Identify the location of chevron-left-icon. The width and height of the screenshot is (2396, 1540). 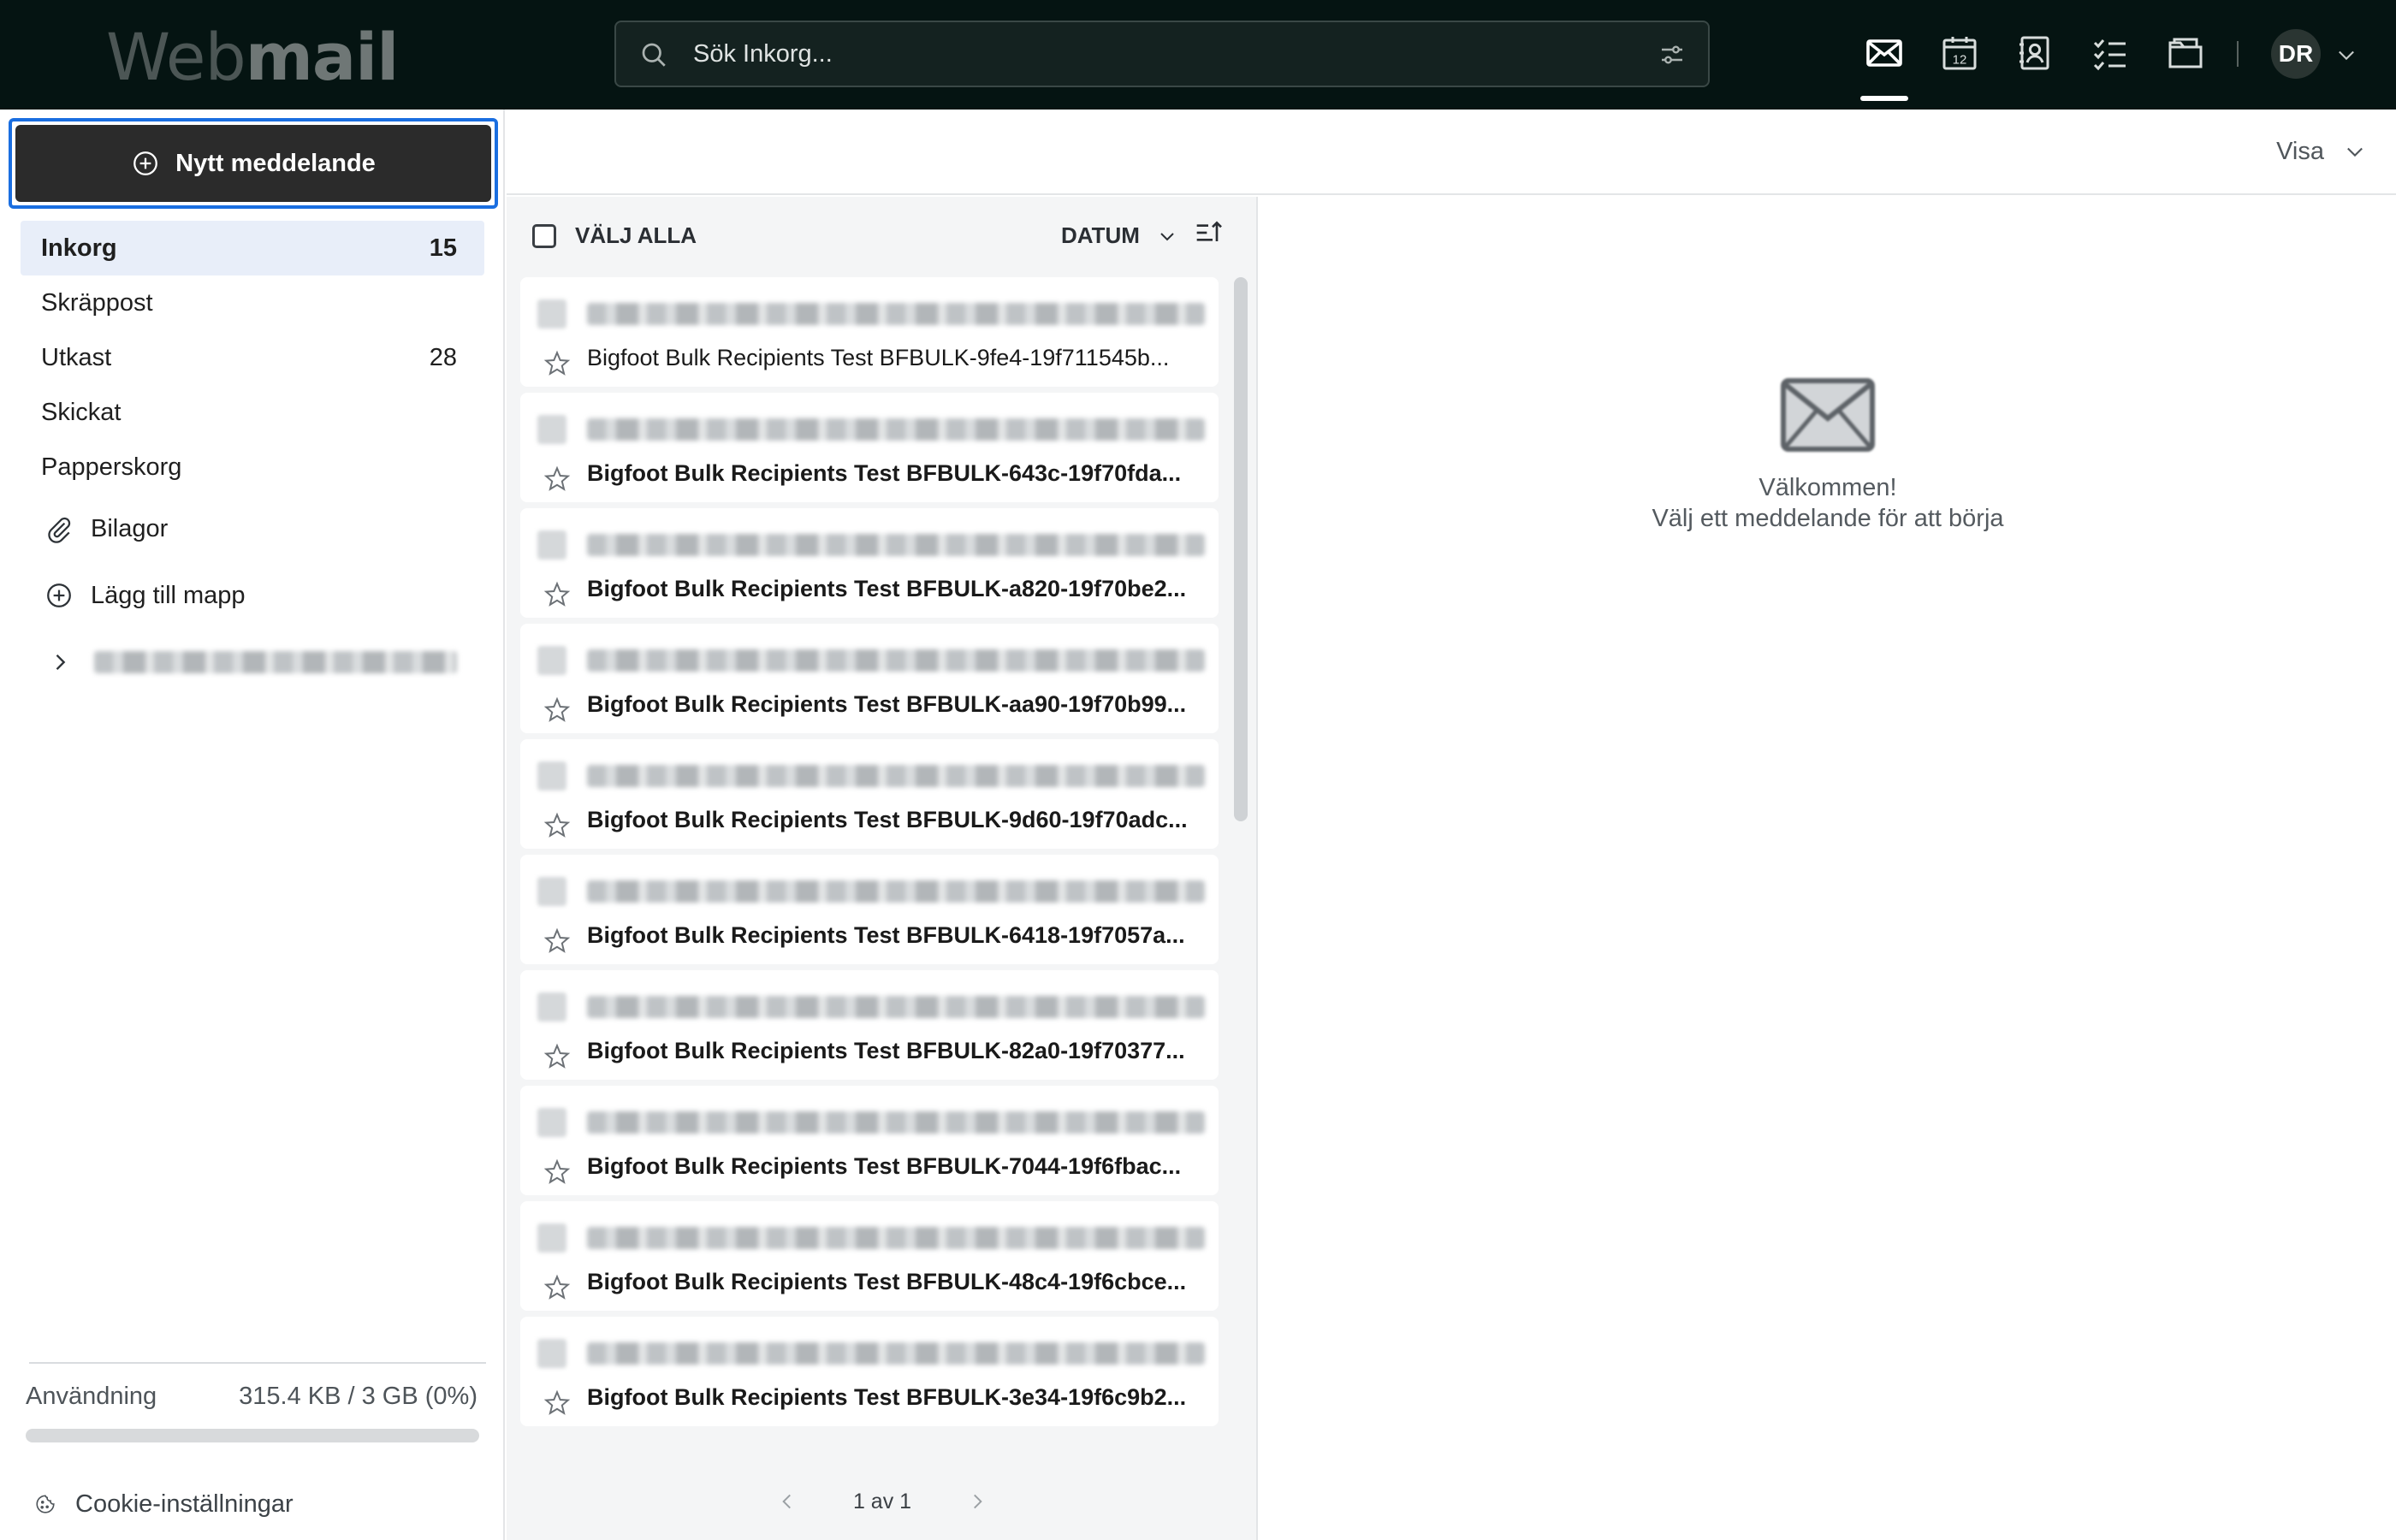
(787, 1501).